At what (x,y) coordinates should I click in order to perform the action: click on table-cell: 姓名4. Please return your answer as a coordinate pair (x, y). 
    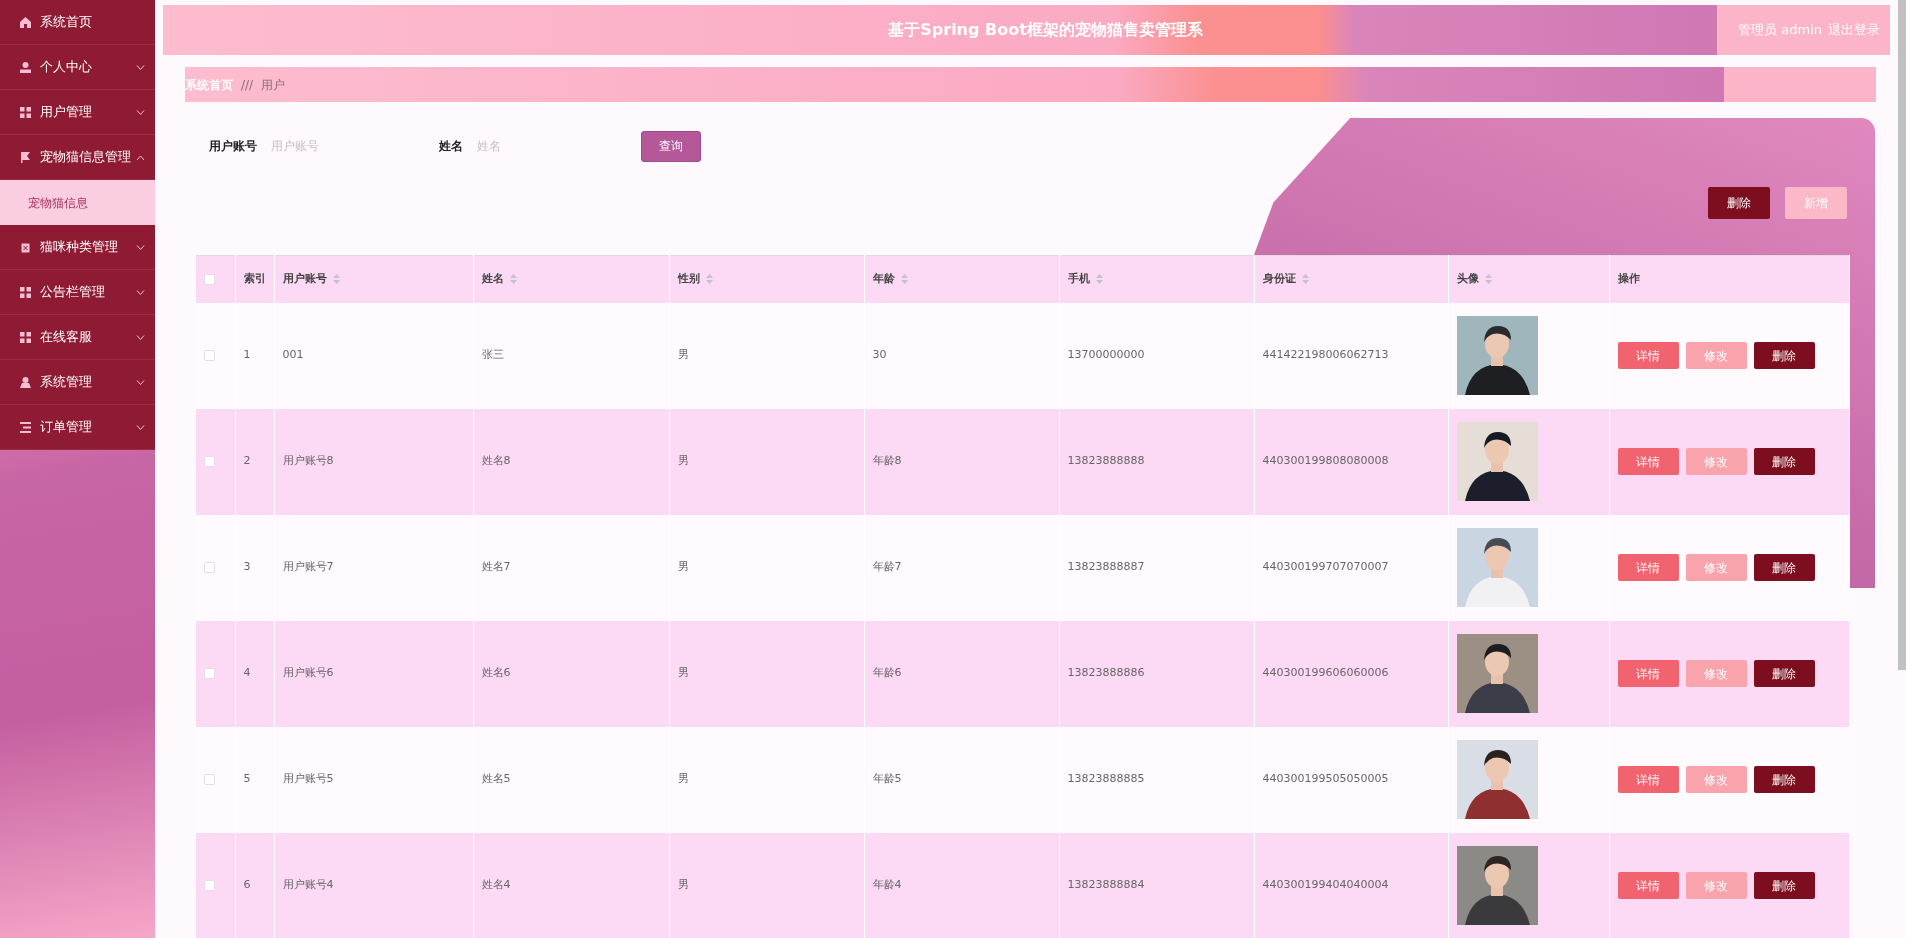
    Looking at the image, I should click on (496, 885).